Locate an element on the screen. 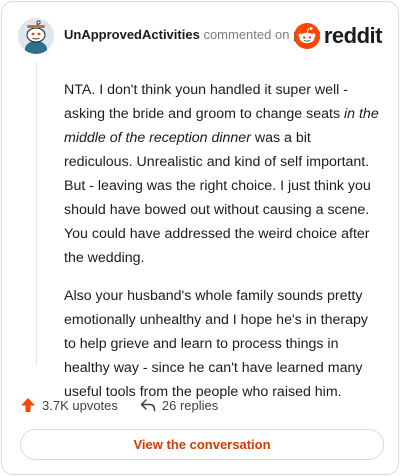  user-avatar is located at coordinates (36, 36).